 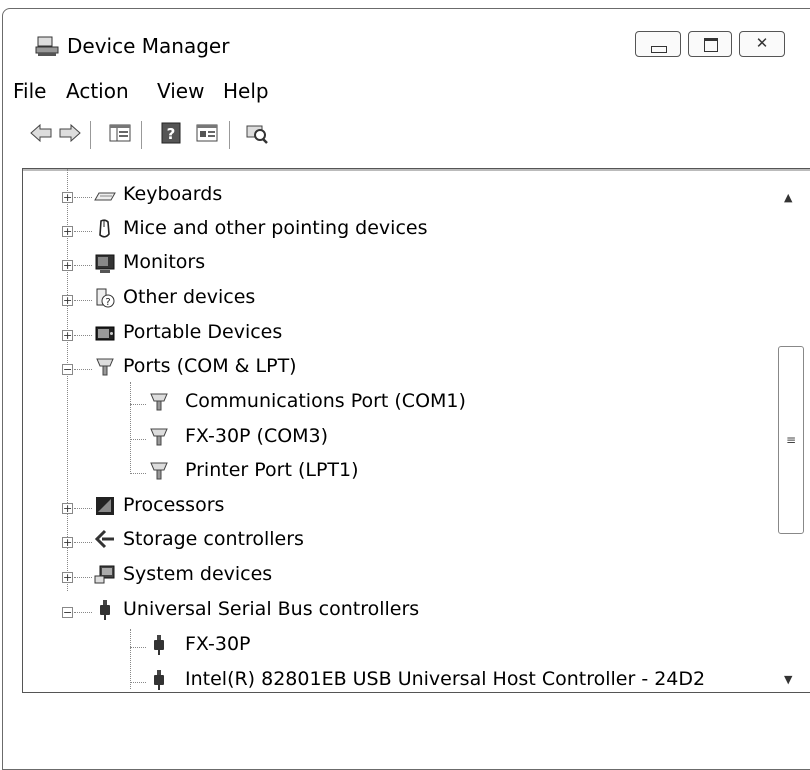 I want to click on system-device-icon, so click(x=104, y=574).